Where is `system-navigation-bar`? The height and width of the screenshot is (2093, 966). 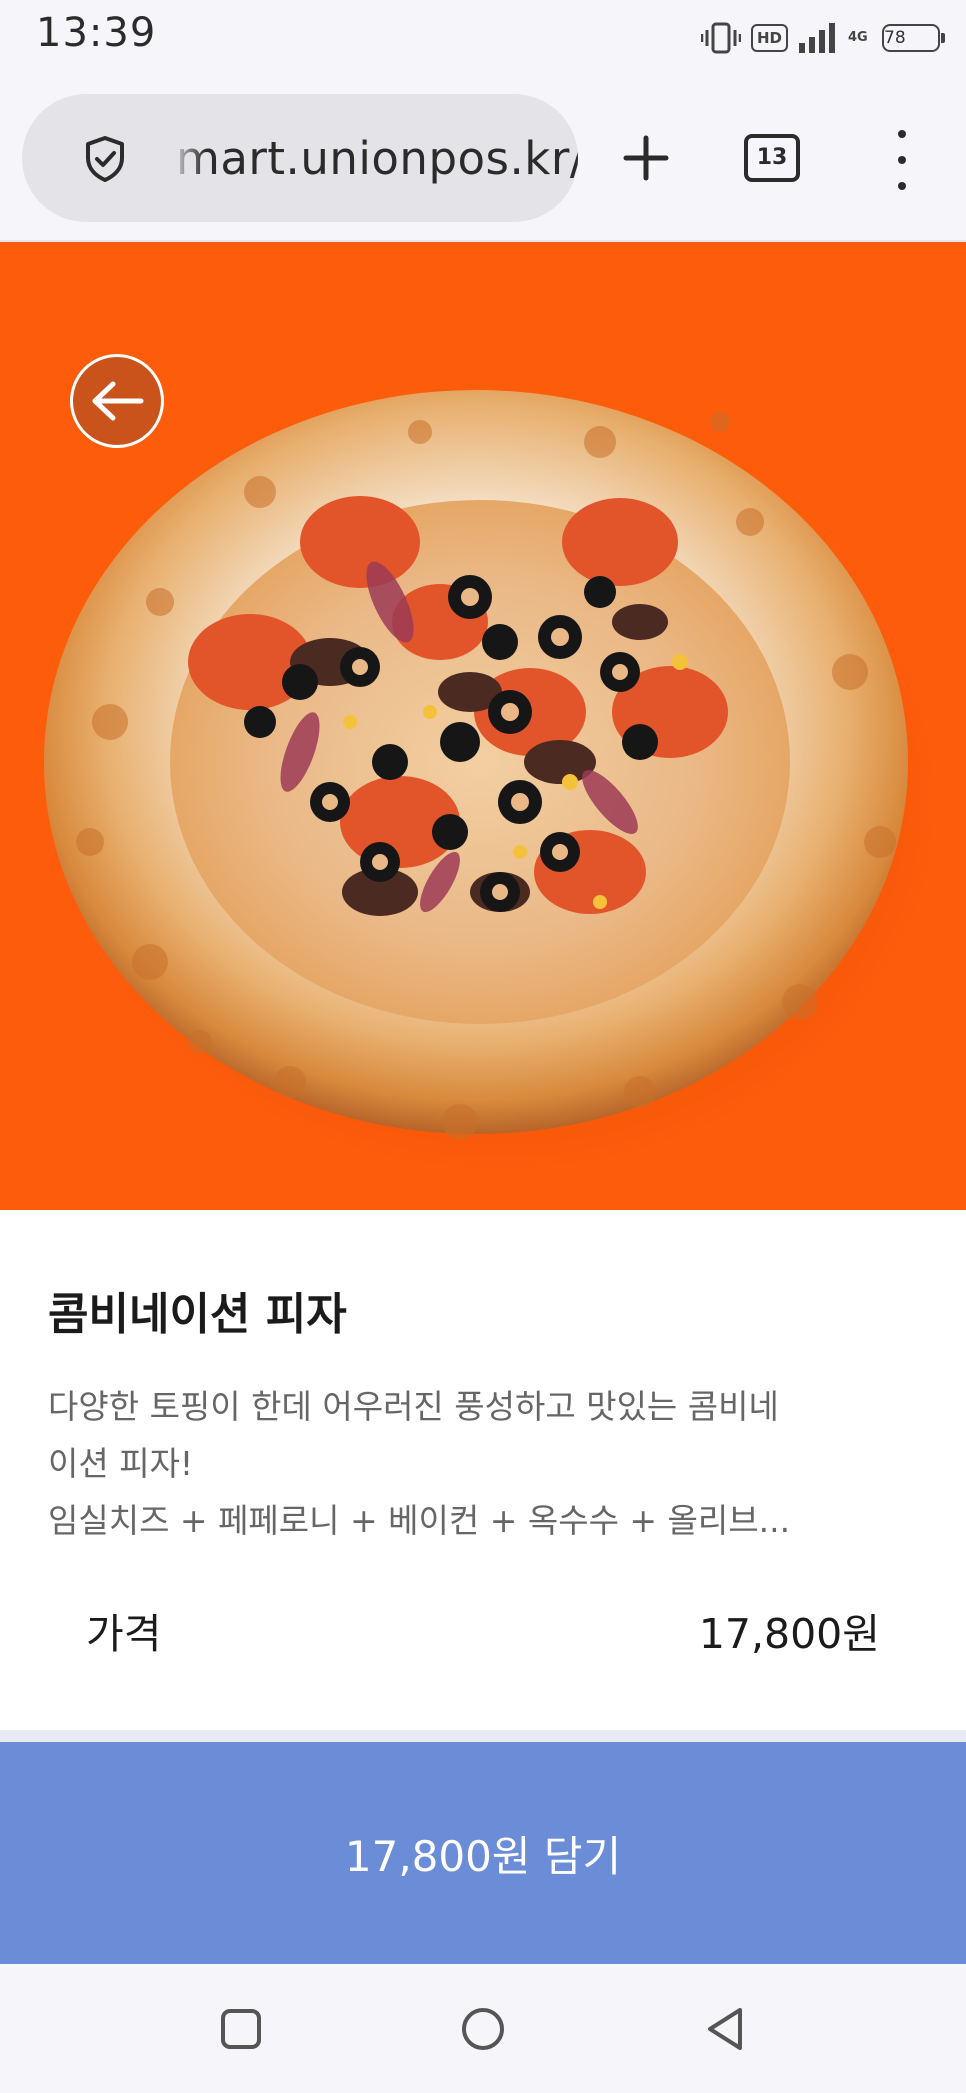
system-navigation-bar is located at coordinates (483, 2028).